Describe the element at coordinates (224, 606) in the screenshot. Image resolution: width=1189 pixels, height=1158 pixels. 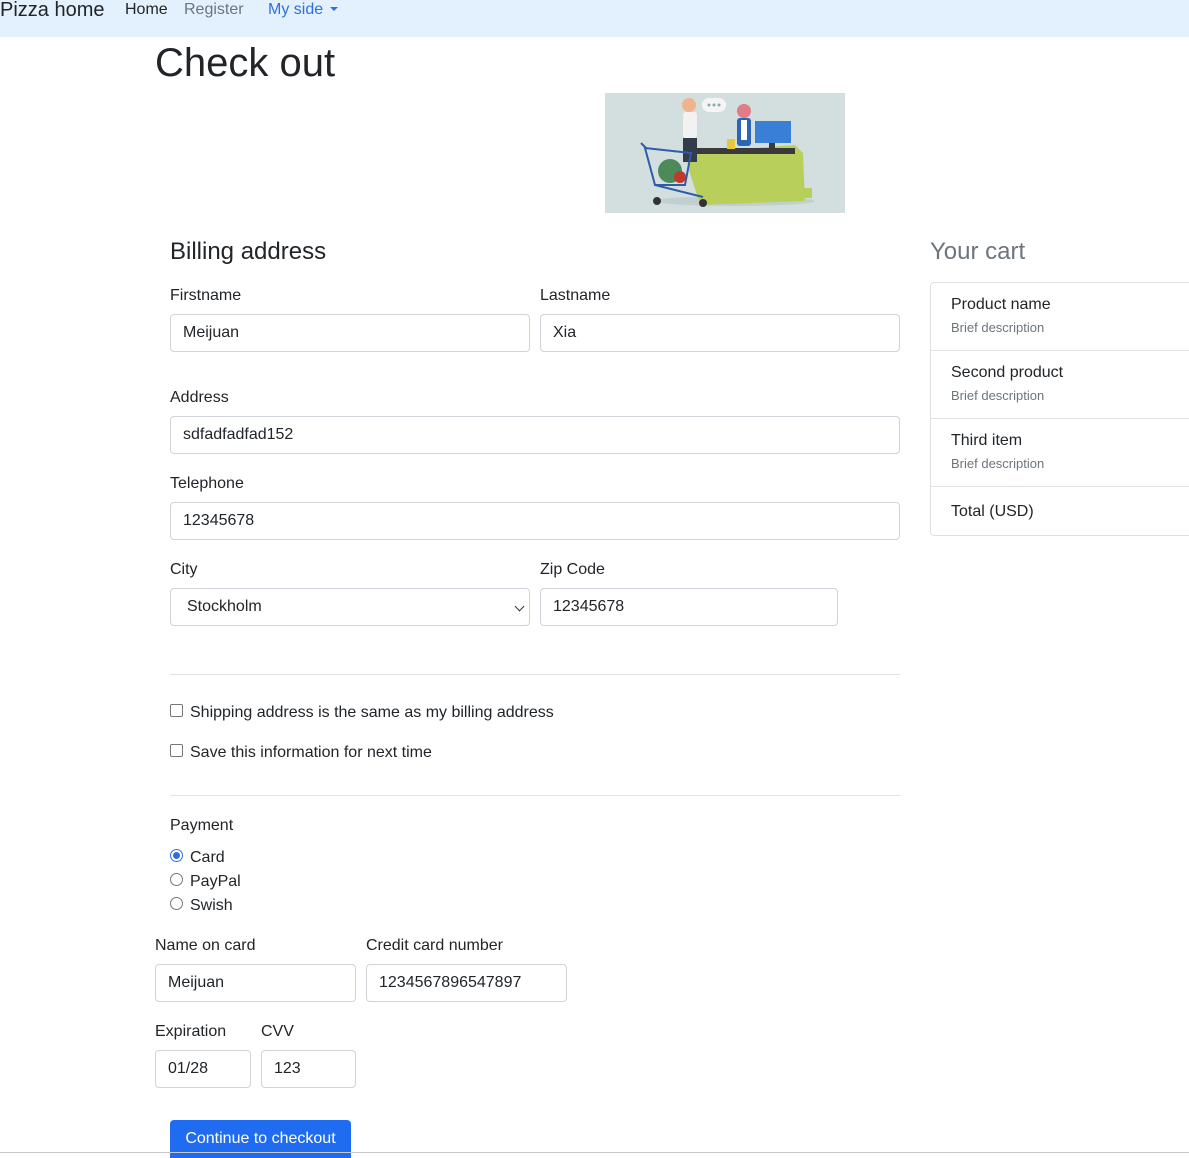
I see `city-selected-value: Stockholm` at that location.